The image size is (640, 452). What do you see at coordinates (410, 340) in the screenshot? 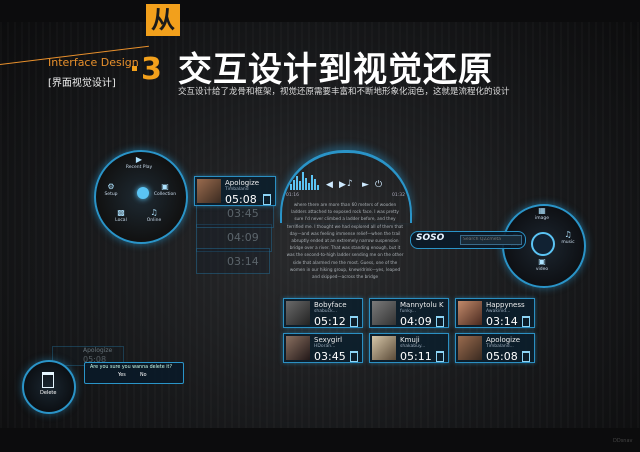
I see `track-name: Kmuji` at bounding box center [410, 340].